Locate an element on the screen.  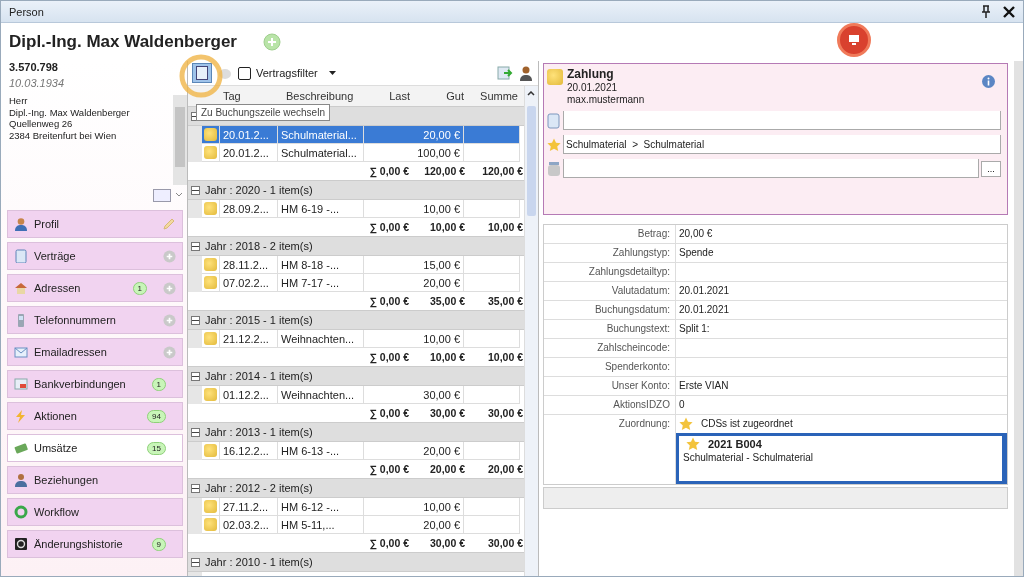
table-row: 28.09.2... HM 6-19 -... 10,00 € is located at coordinates (356, 209).